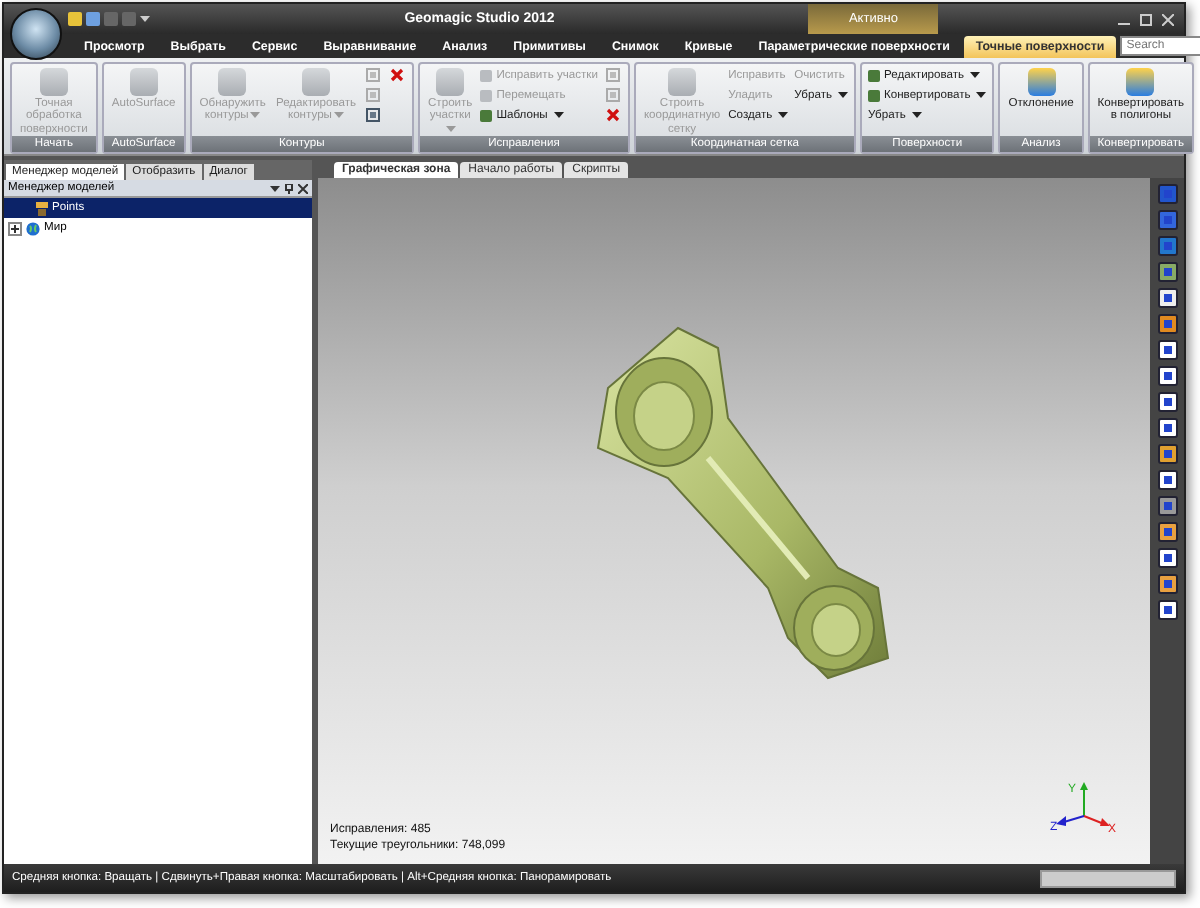 The height and width of the screenshot is (908, 1200). Describe the element at coordinates (289, 188) in the screenshot. I see `pin-icon` at that location.